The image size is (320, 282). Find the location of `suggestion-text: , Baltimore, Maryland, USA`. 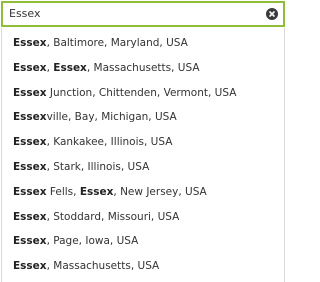

suggestion-text: , Baltimore, Maryland, USA is located at coordinates (117, 43).